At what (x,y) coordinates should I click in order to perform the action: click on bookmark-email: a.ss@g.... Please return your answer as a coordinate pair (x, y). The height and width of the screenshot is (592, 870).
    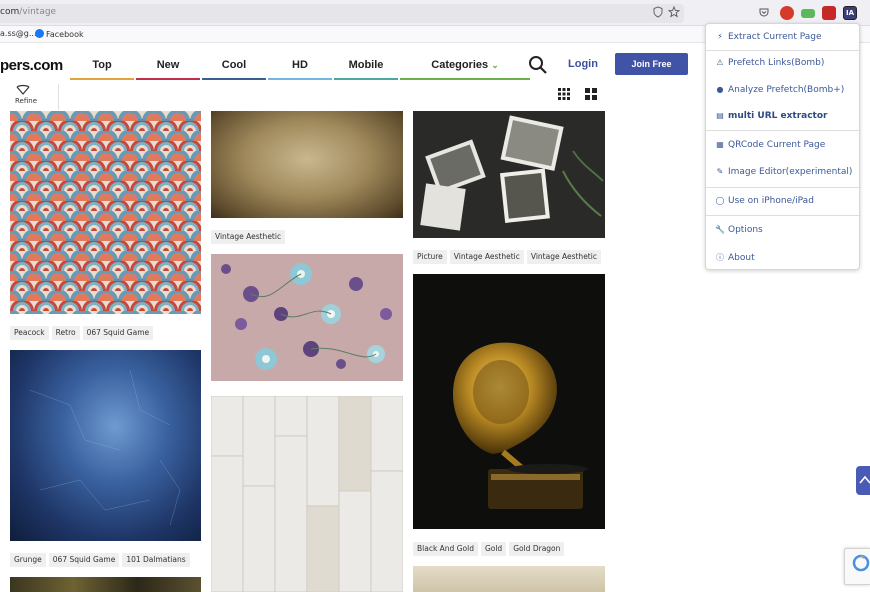
    Looking at the image, I should click on (18, 33).